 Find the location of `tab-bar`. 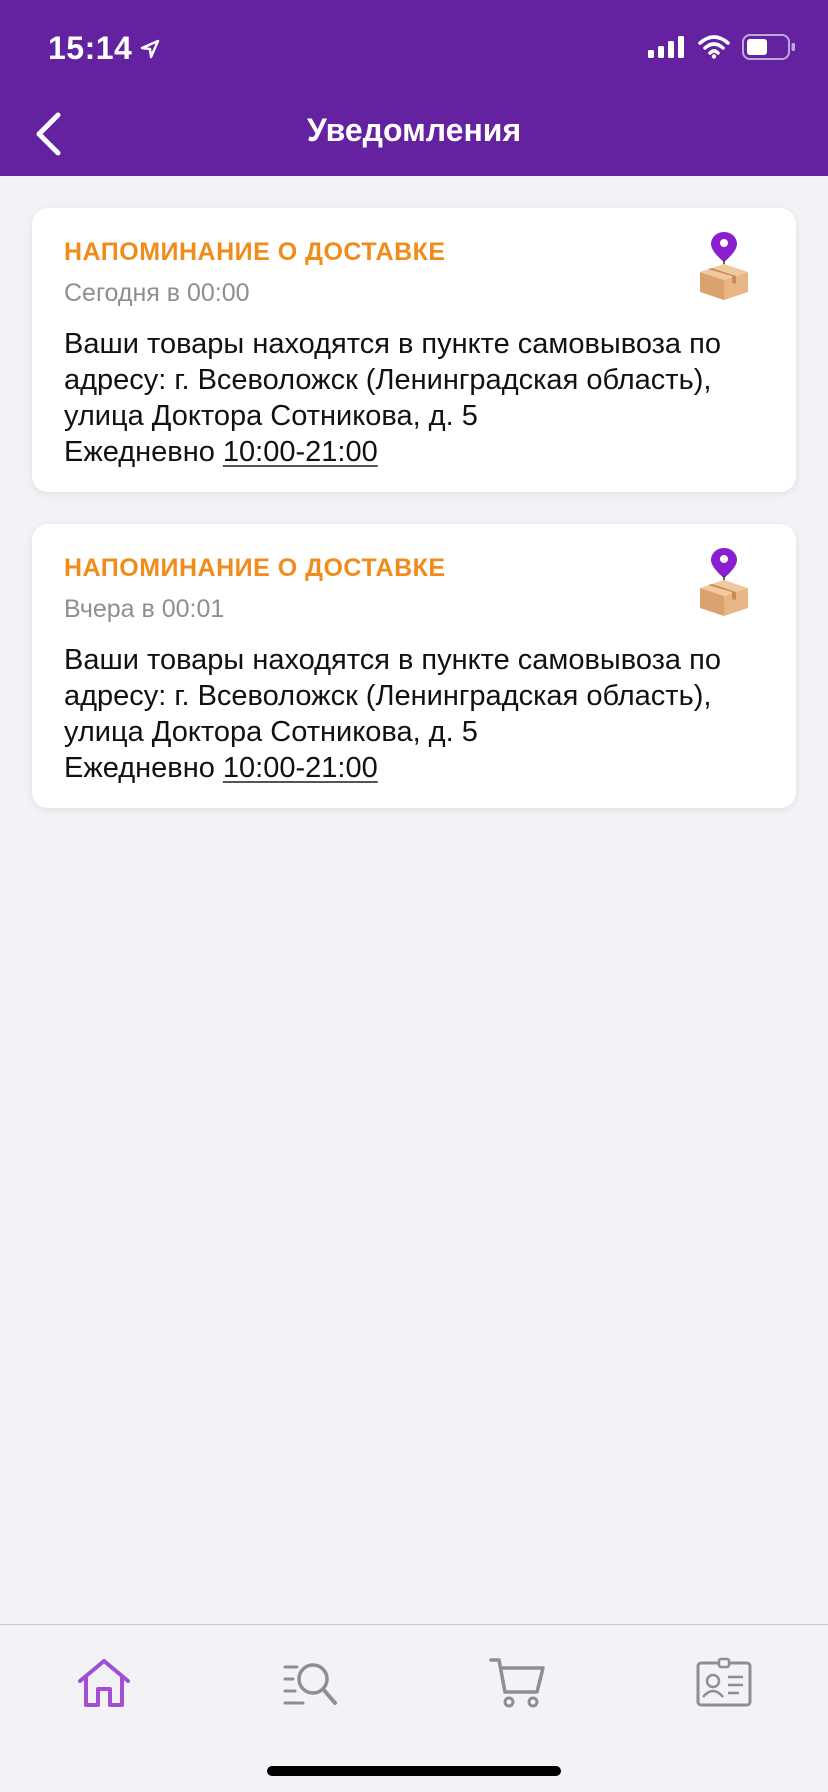

tab-bar is located at coordinates (414, 1708).